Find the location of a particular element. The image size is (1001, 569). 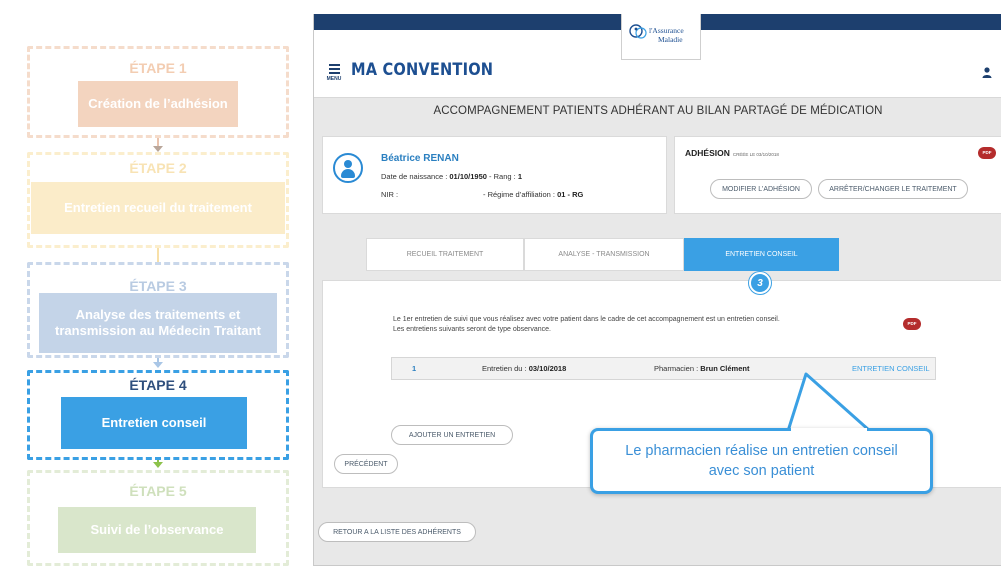

session-number: 1 is located at coordinates (414, 368).